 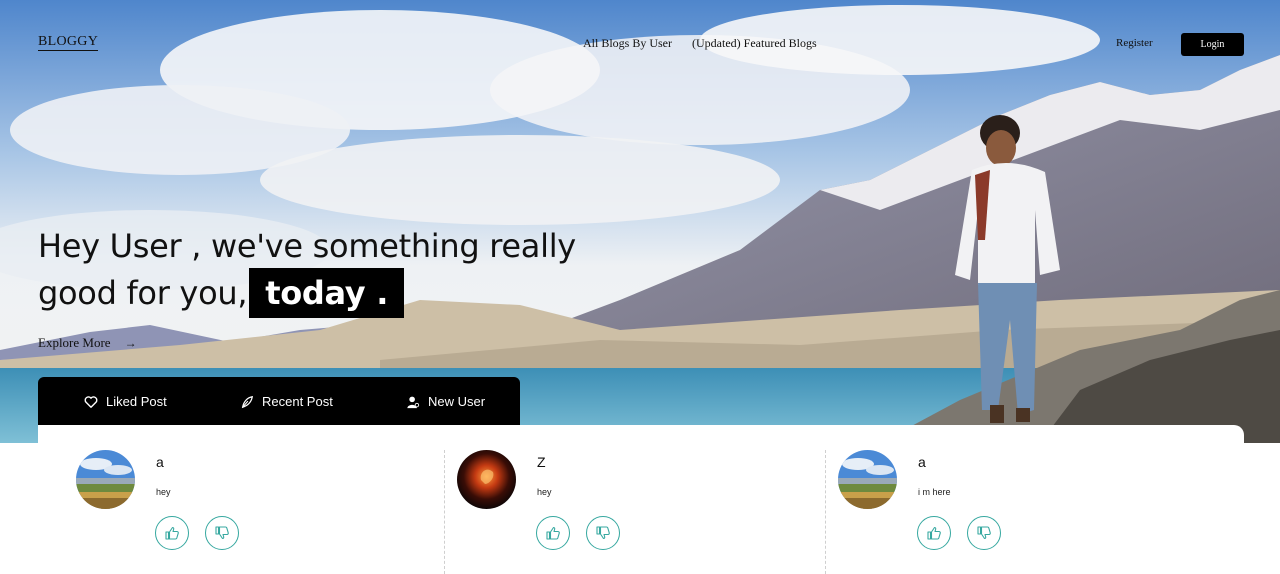 I want to click on brand-logo: BLOGGY, so click(x=68, y=42).